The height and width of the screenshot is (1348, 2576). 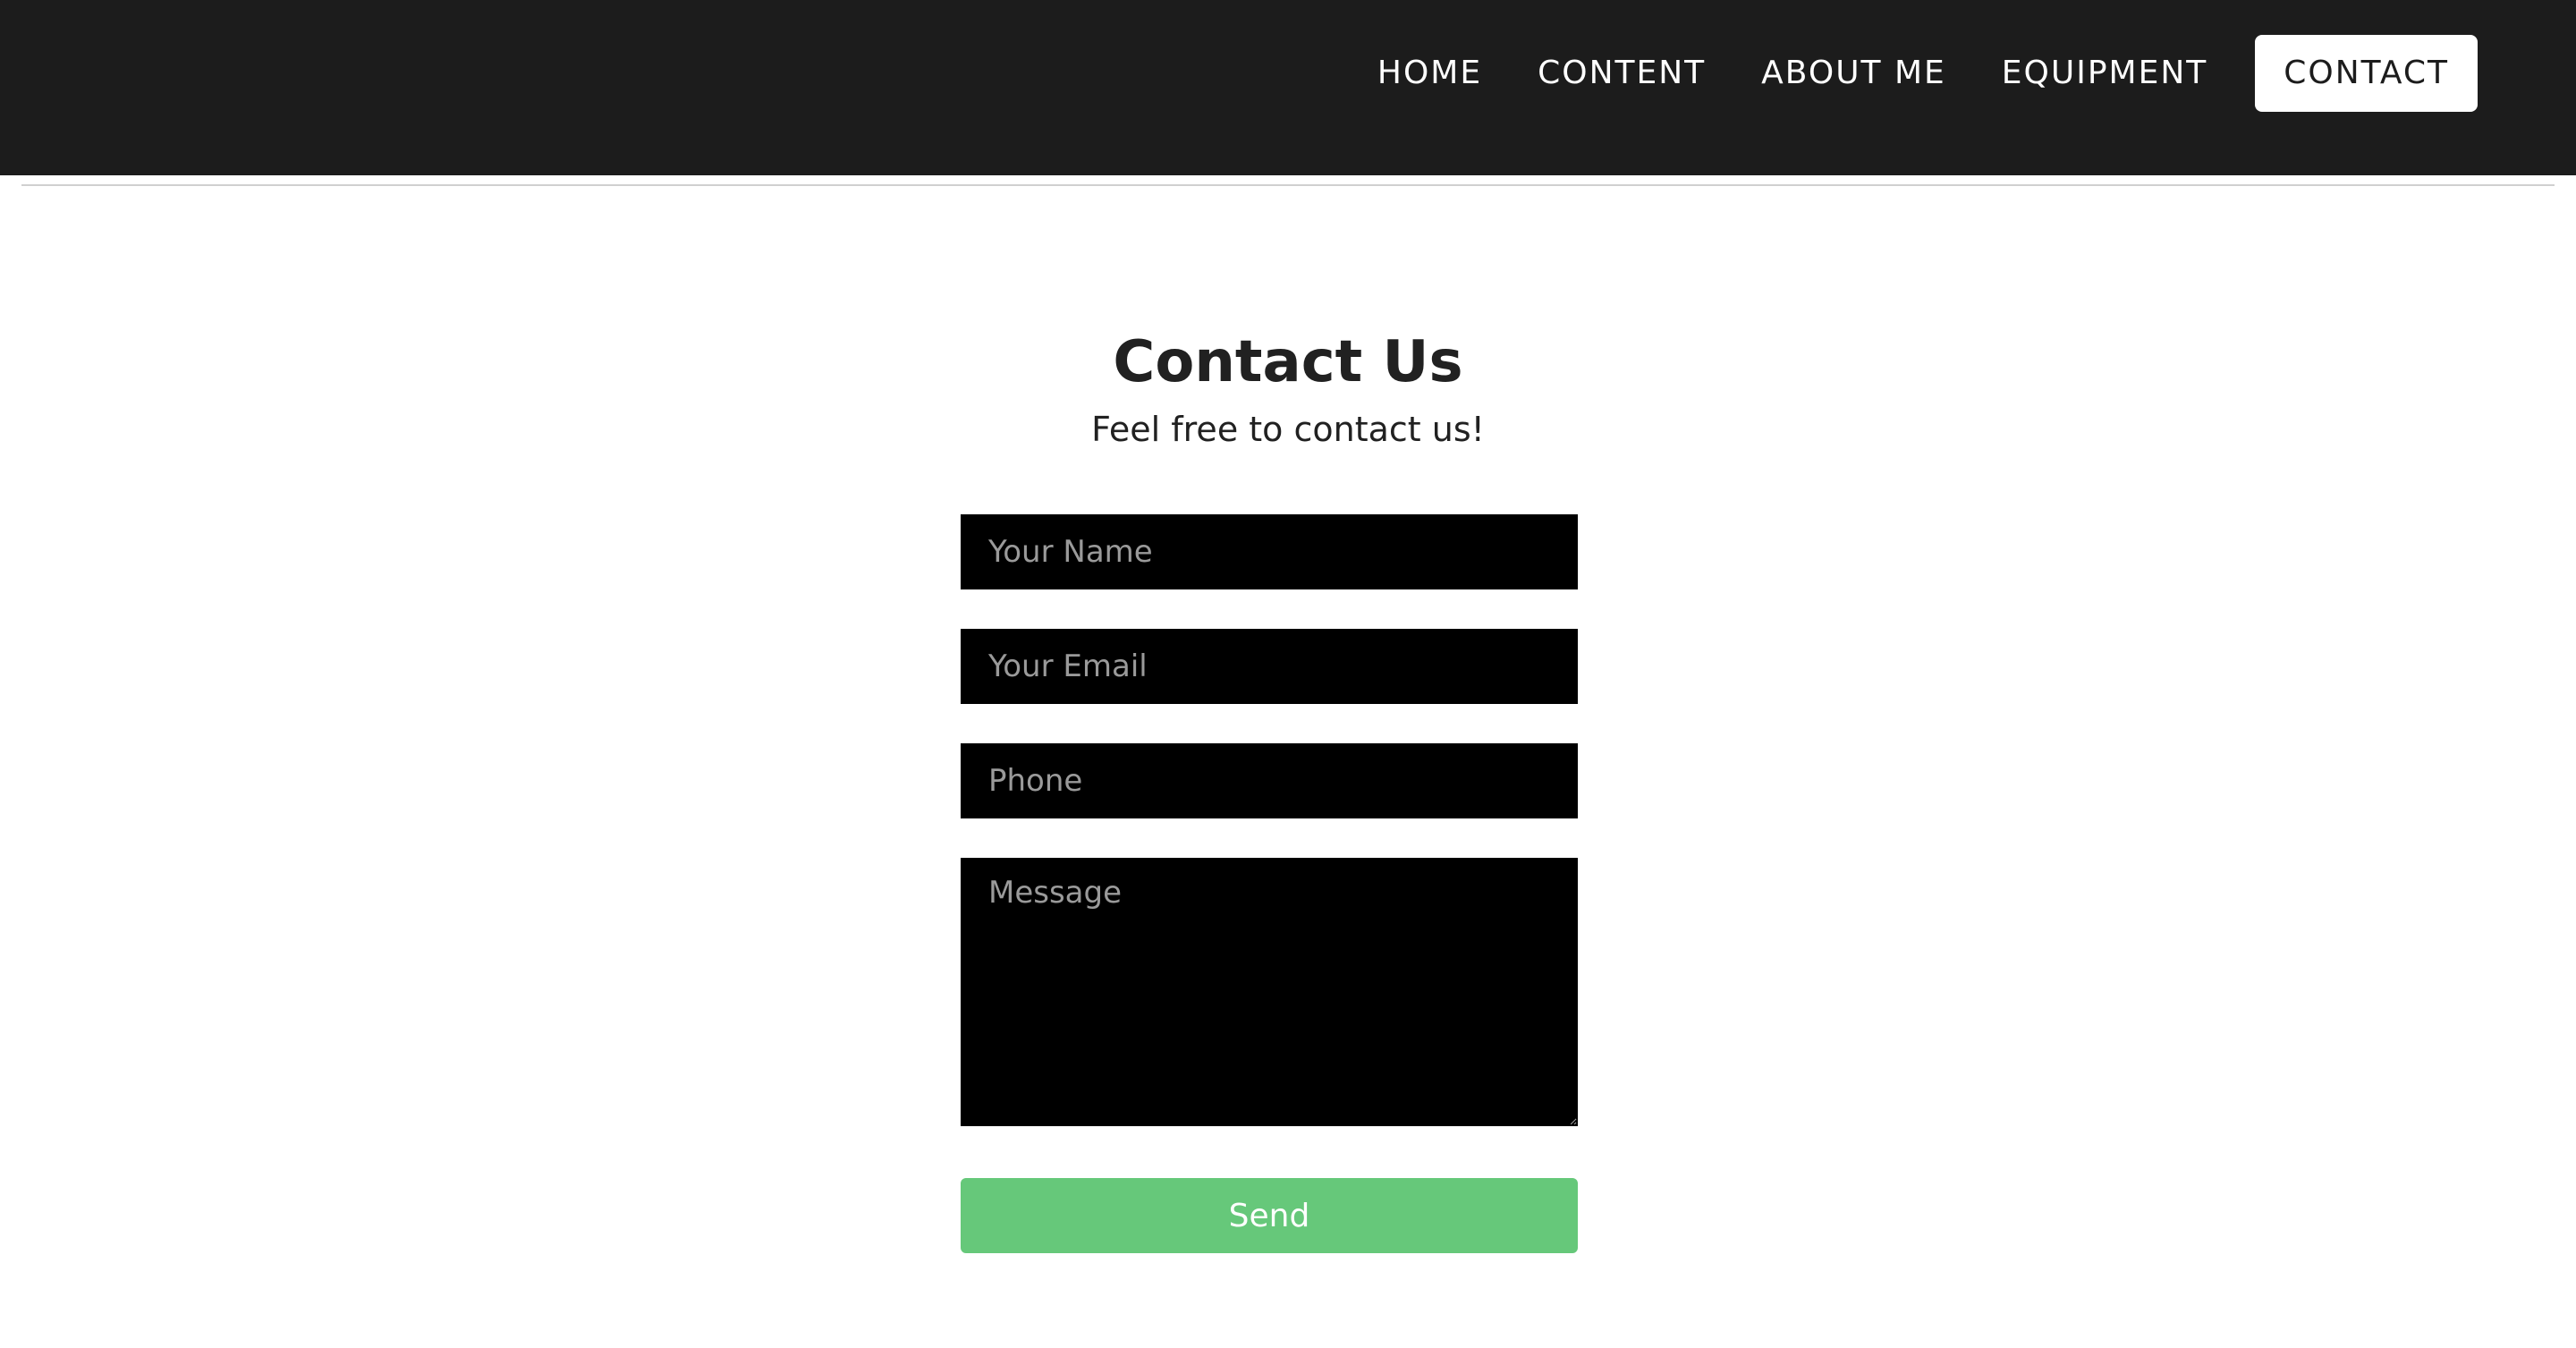 I want to click on nav-item-contact: CONTACT, so click(x=2366, y=73).